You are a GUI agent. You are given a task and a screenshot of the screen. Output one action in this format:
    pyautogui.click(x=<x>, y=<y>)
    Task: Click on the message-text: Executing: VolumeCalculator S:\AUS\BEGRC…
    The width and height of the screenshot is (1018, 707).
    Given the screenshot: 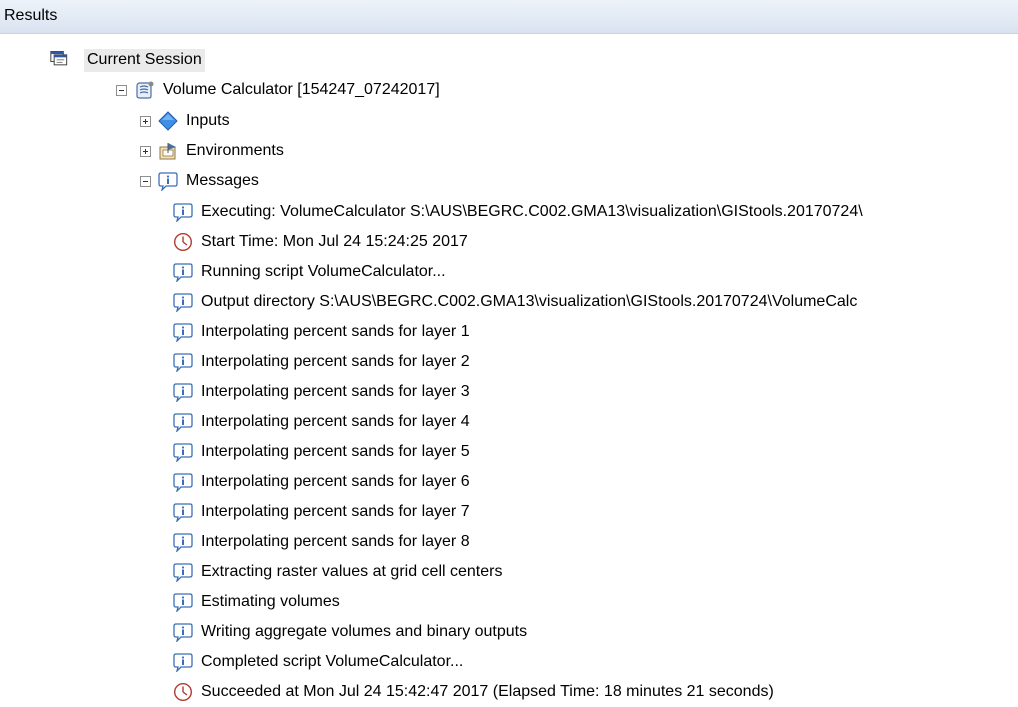 What is the action you would take?
    pyautogui.click(x=532, y=211)
    